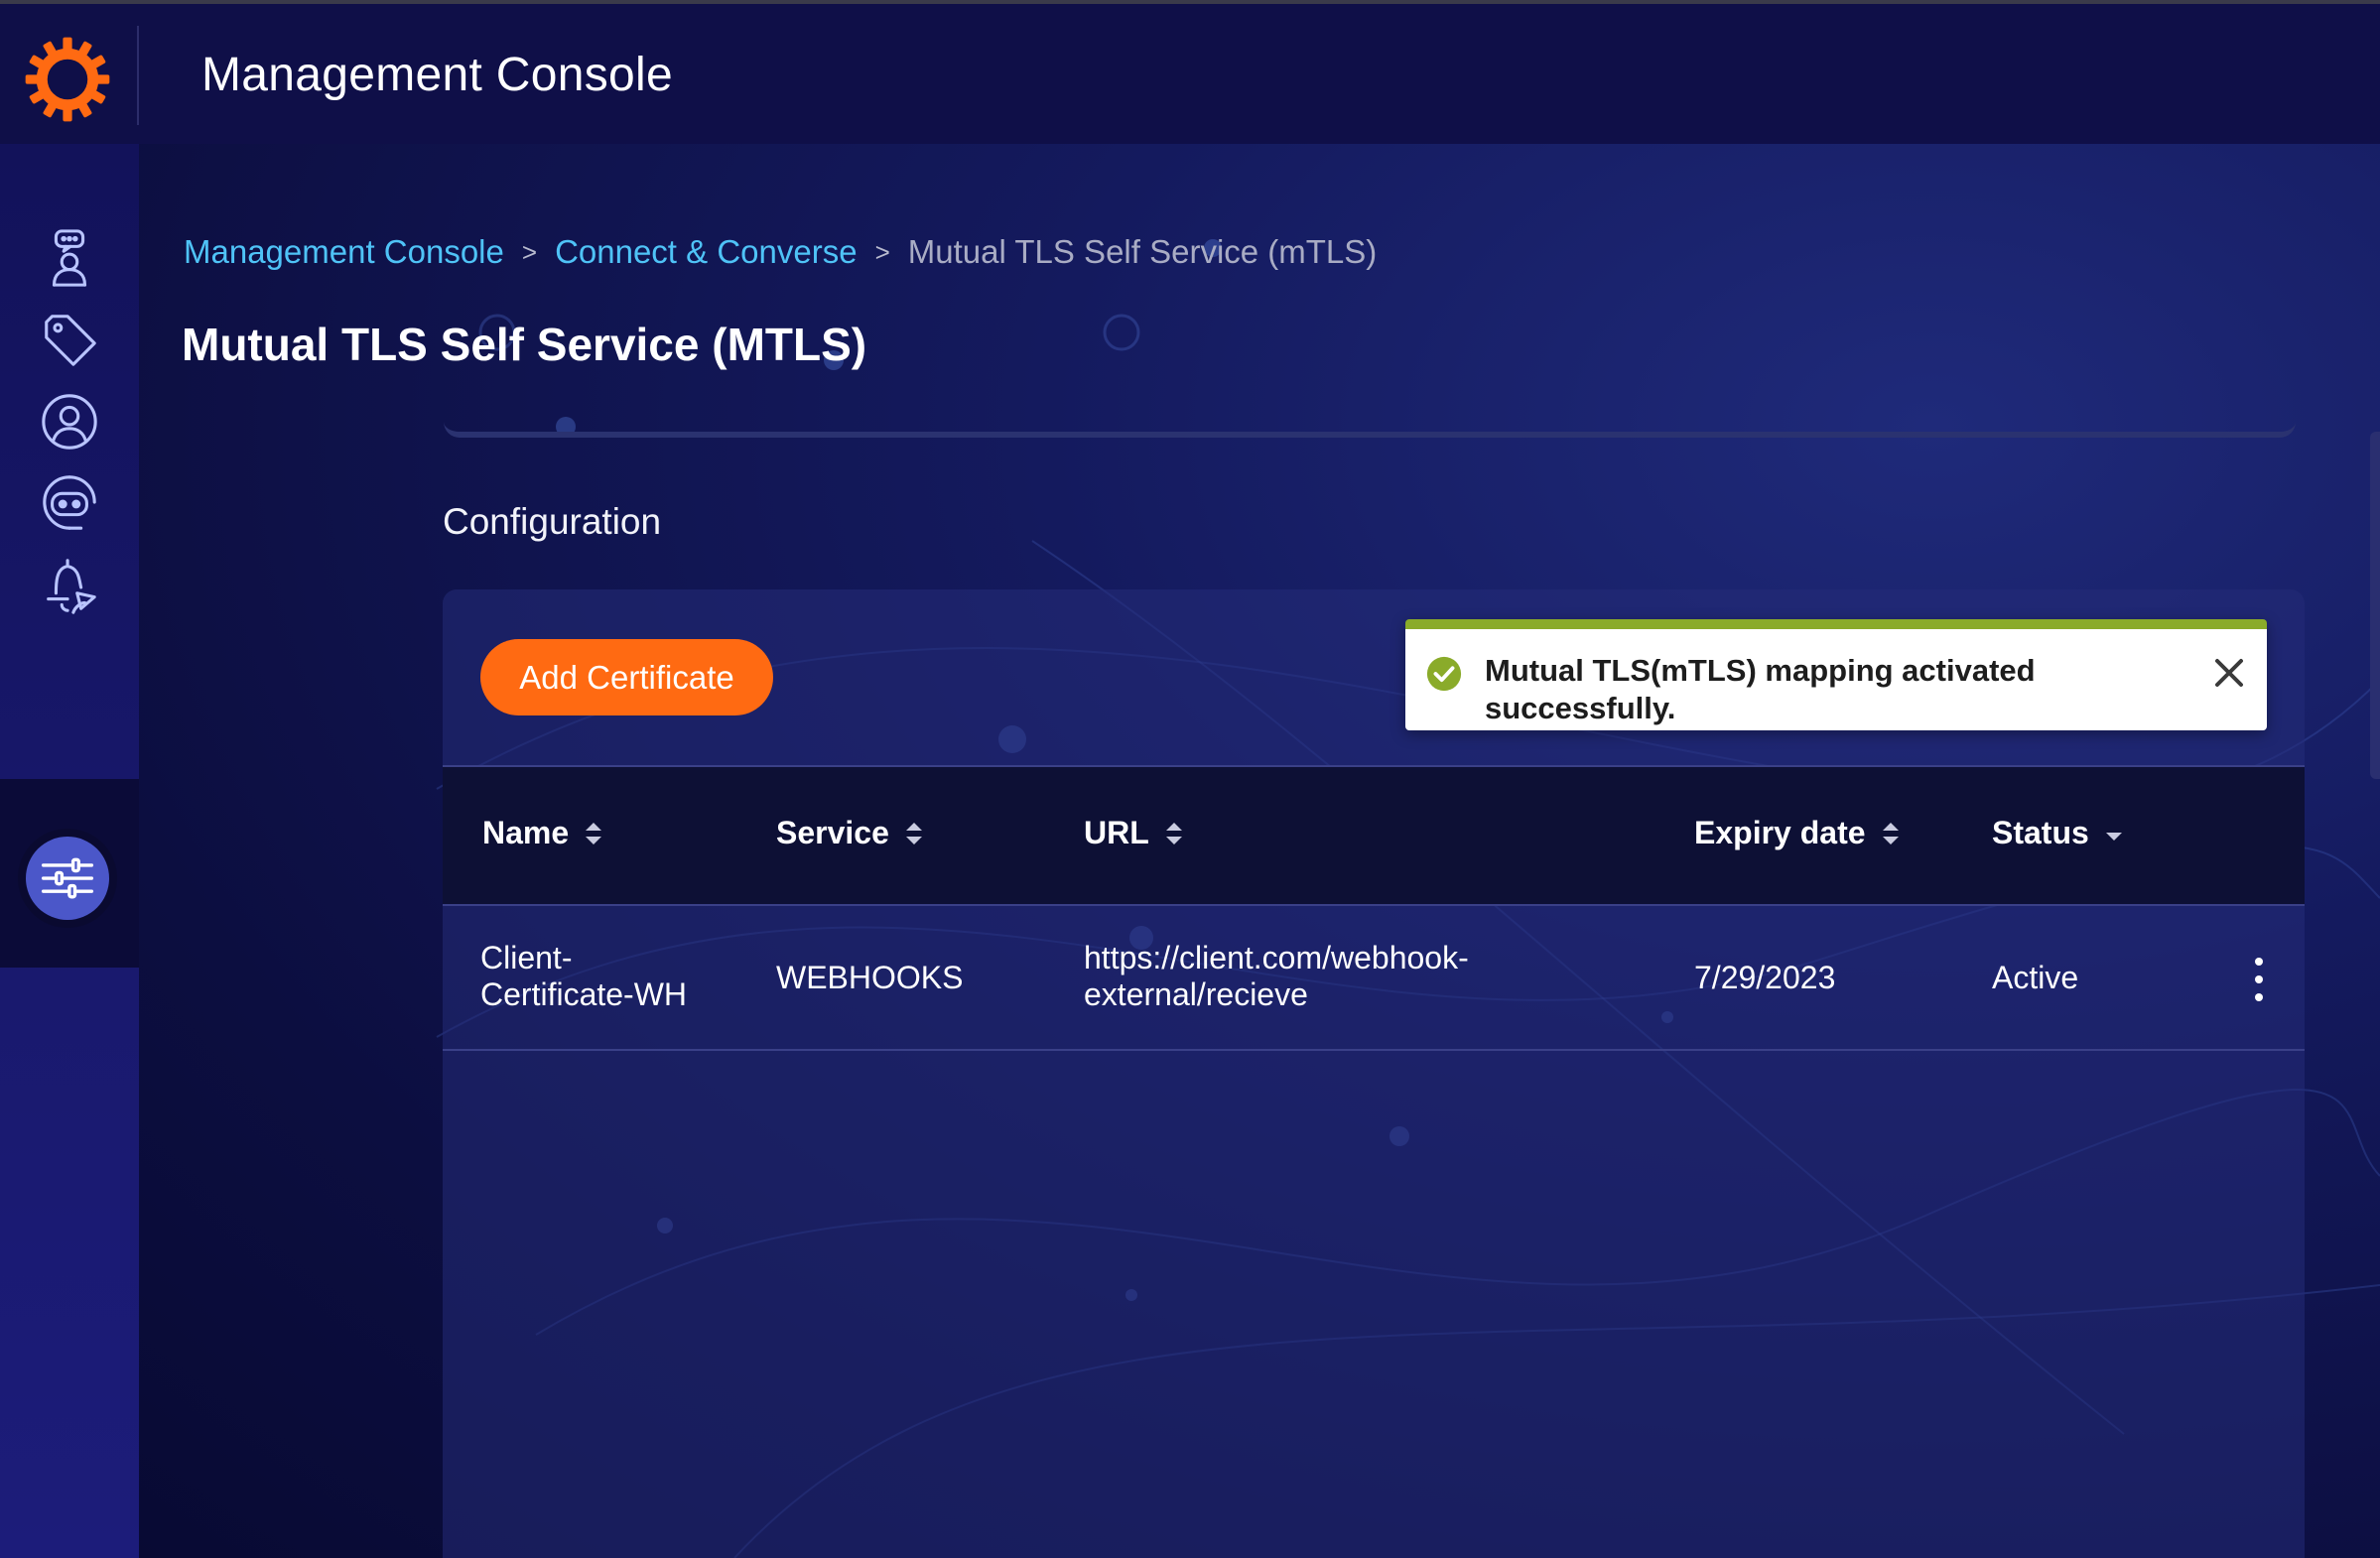 The height and width of the screenshot is (1558, 2380). I want to click on cell-expiry-date: 7/29/2023, so click(1765, 977).